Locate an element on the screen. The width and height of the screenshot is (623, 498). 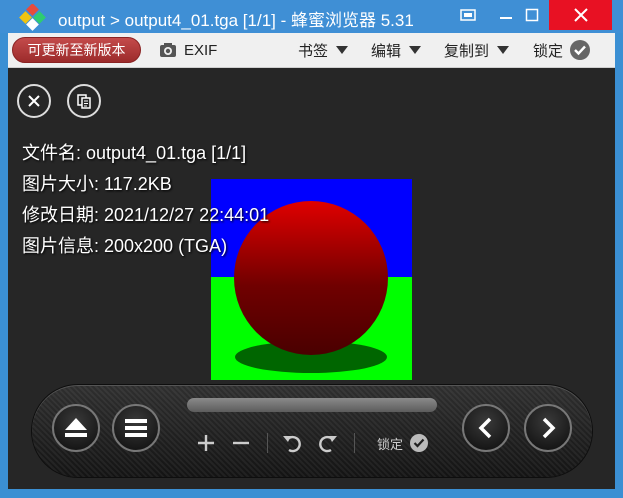
zoom-out-button is located at coordinates (241, 443).